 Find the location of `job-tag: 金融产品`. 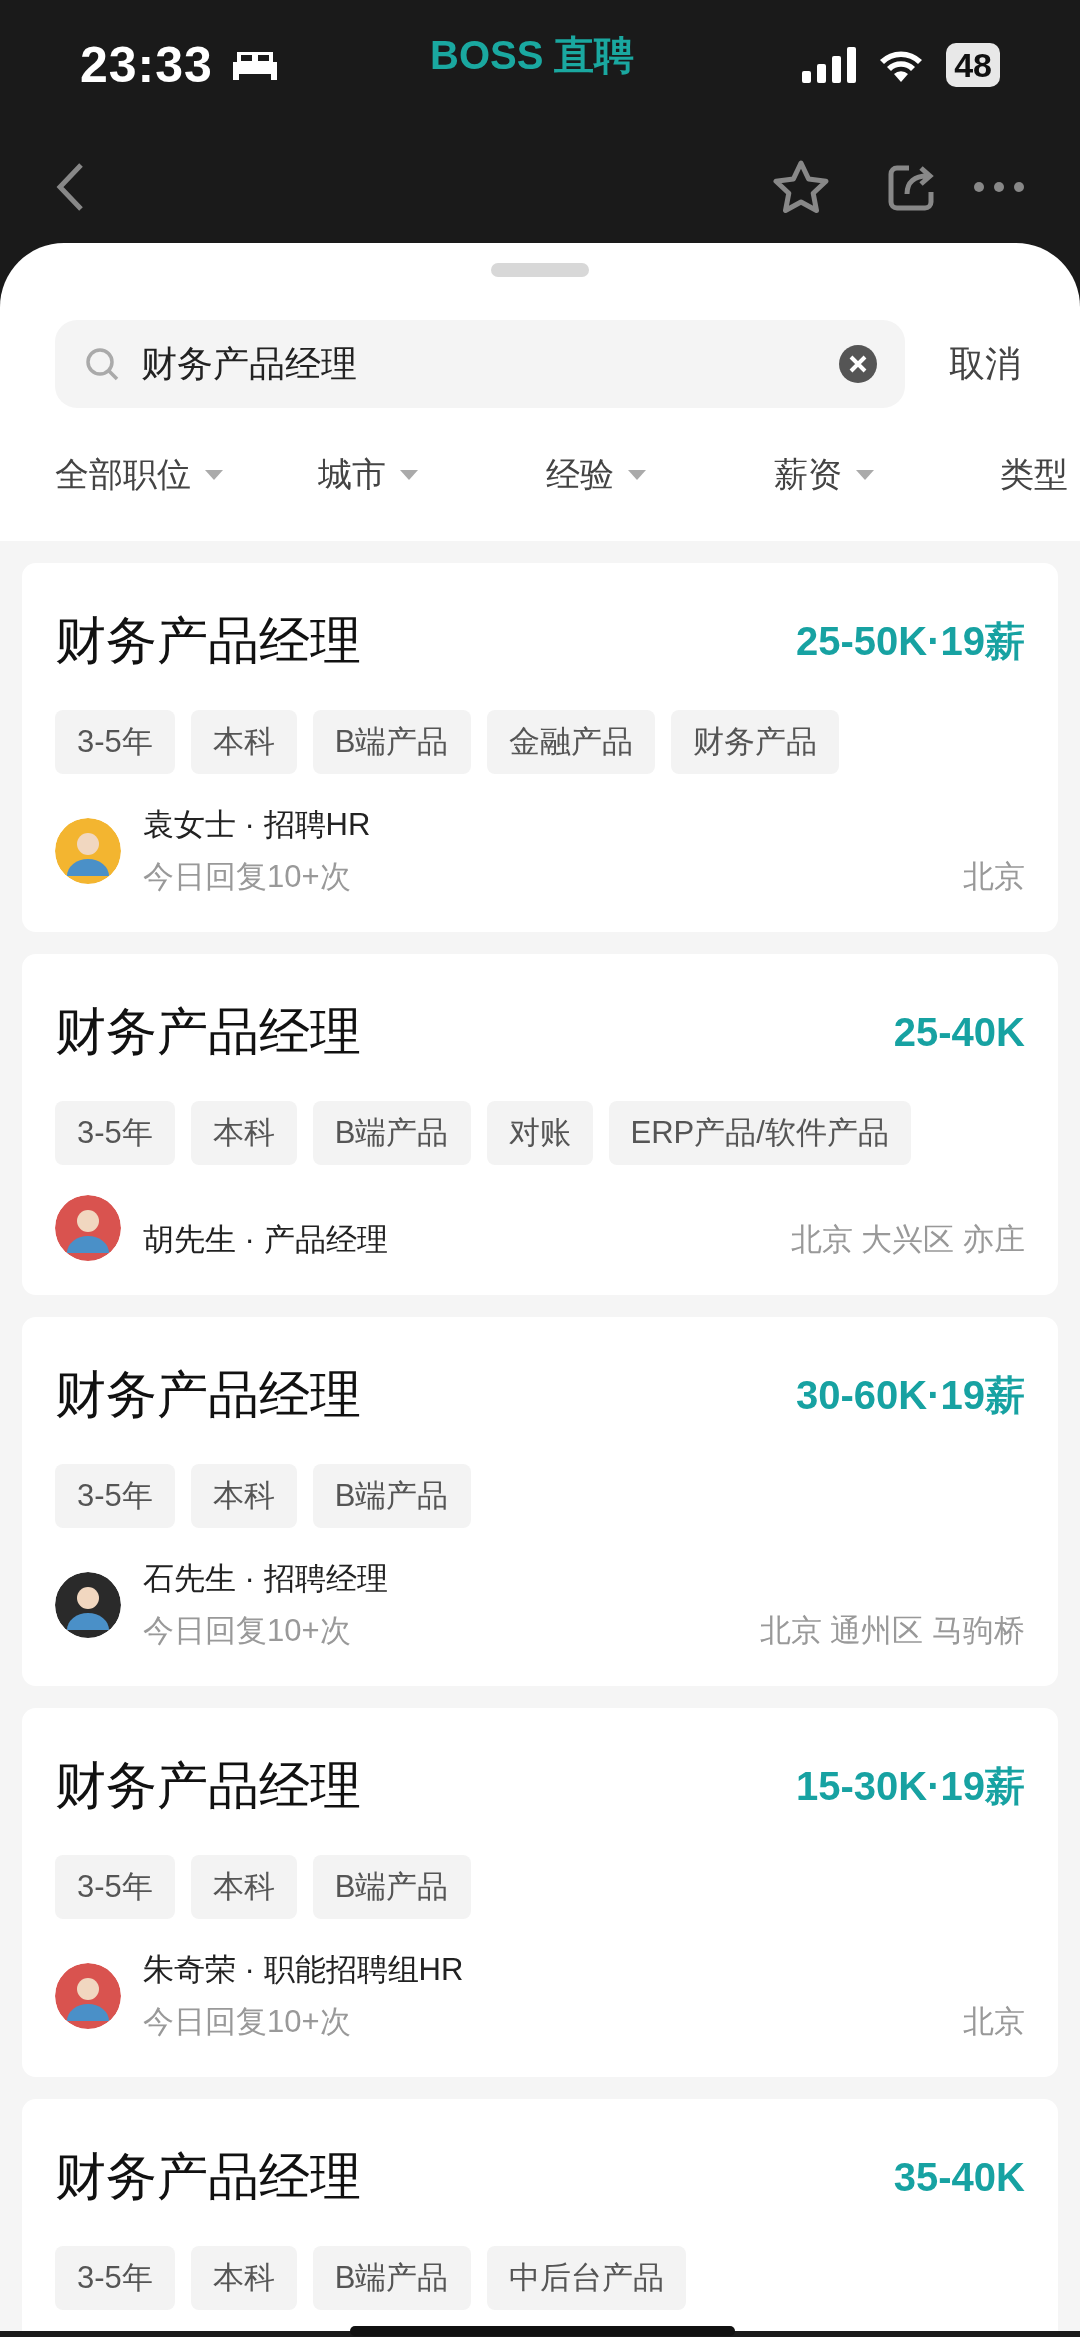

job-tag: 金融产品 is located at coordinates (570, 742).